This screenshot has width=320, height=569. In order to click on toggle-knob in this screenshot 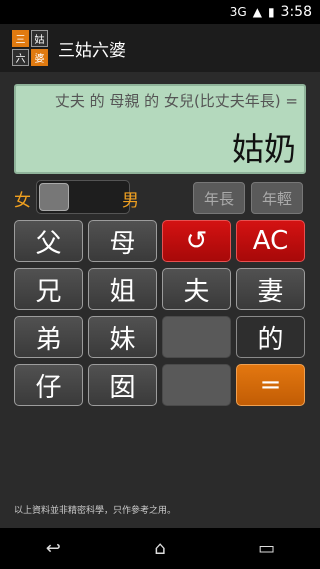, I will do `click(54, 197)`.